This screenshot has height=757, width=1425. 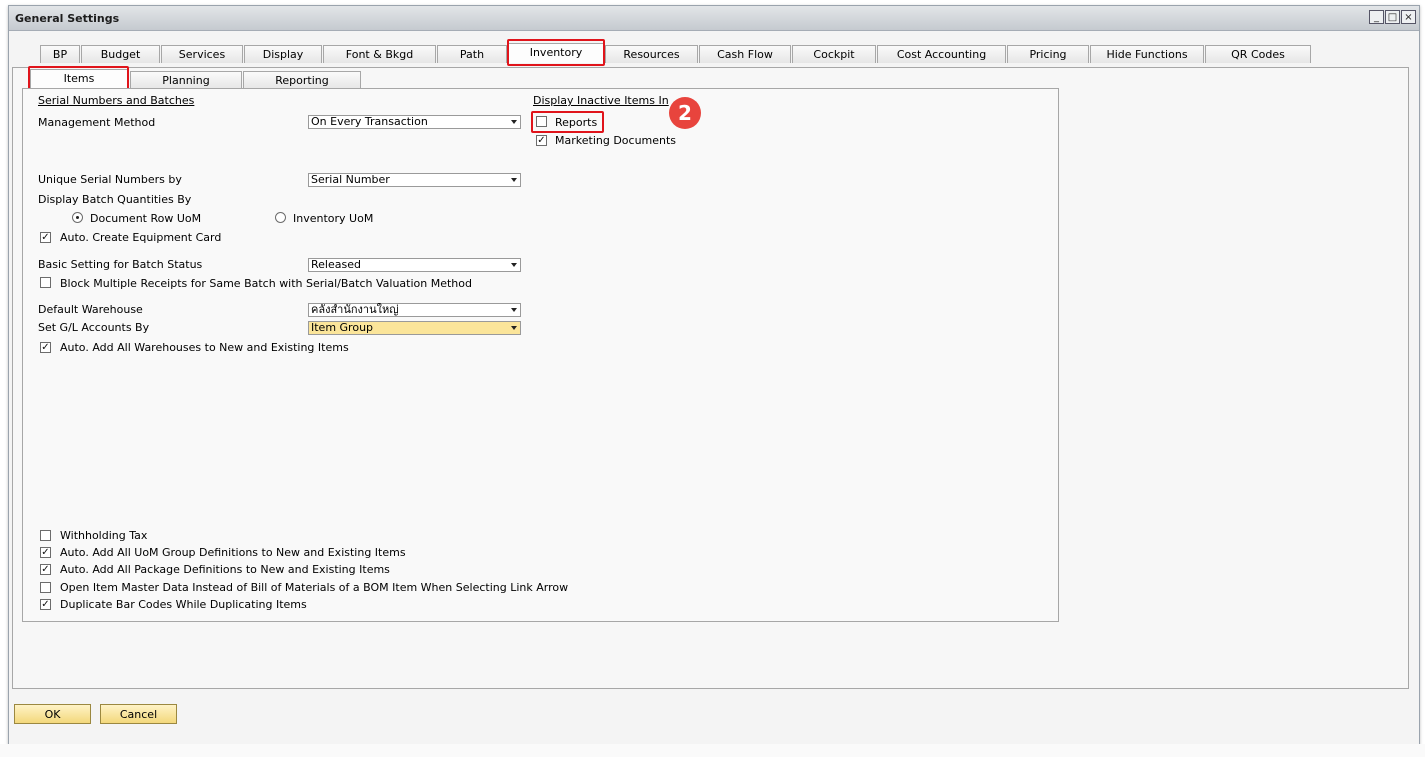 I want to click on tab-qr-codes: QR Codes, so click(x=1258, y=54).